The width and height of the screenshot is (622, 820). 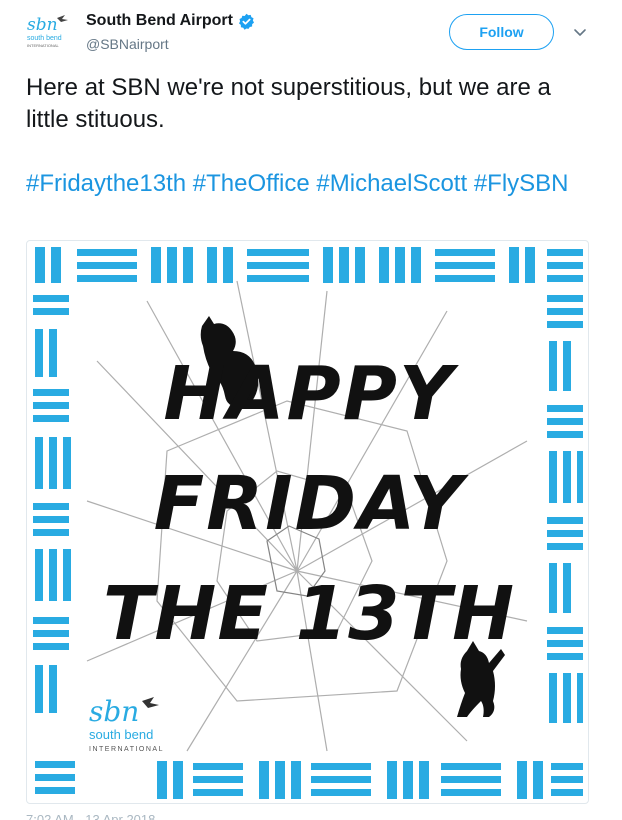 What do you see at coordinates (121, 734) in the screenshot?
I see `media-logo-sub: south bend` at bounding box center [121, 734].